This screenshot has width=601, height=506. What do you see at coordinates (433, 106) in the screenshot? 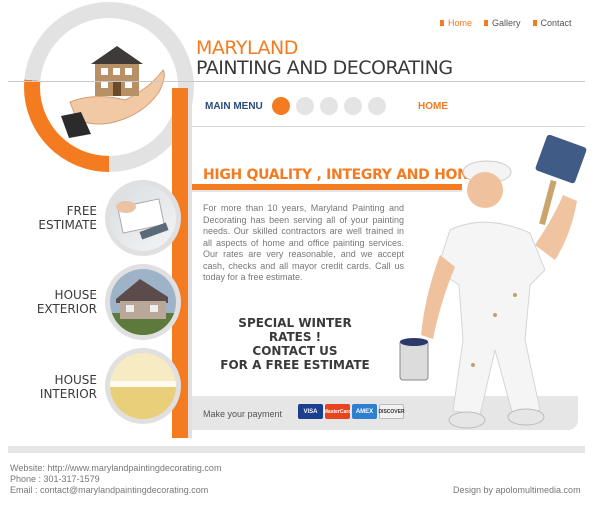
I see `current-page-label: HOME` at bounding box center [433, 106].